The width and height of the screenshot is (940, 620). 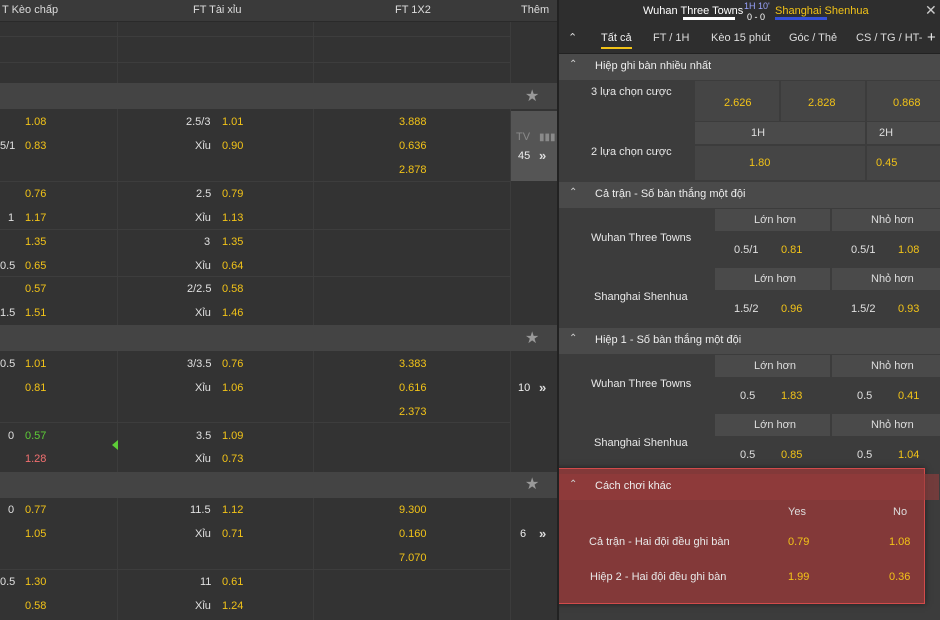 What do you see at coordinates (535, 10) in the screenshot?
I see `col-more-header: Thêm` at bounding box center [535, 10].